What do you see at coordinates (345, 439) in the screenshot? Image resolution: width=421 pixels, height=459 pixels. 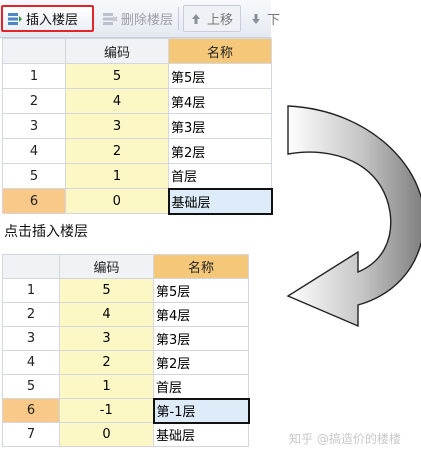 I see `watermark: 知乎 @搞造价的楼楼` at bounding box center [345, 439].